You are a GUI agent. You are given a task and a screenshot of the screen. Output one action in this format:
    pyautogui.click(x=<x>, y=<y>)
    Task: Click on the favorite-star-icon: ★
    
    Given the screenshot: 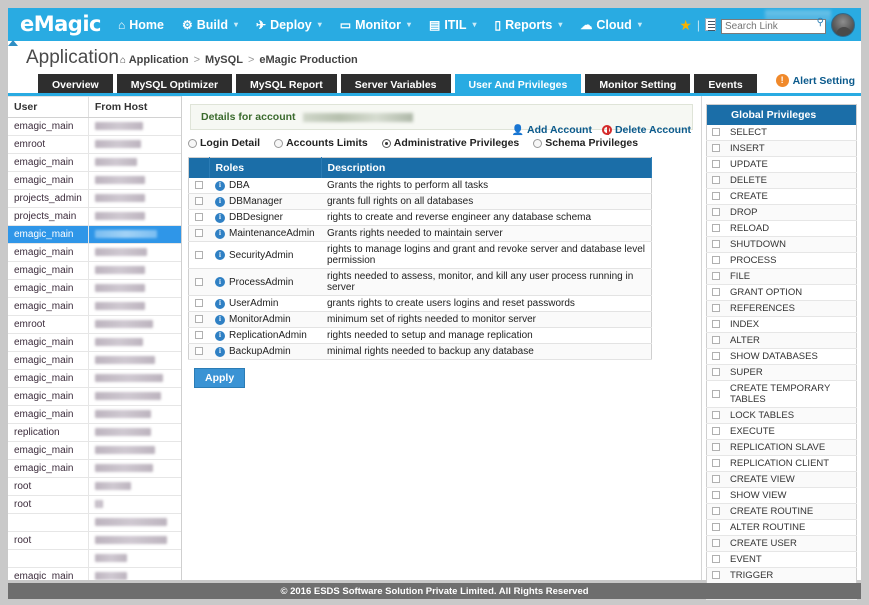 What is the action you would take?
    pyautogui.click(x=685, y=25)
    